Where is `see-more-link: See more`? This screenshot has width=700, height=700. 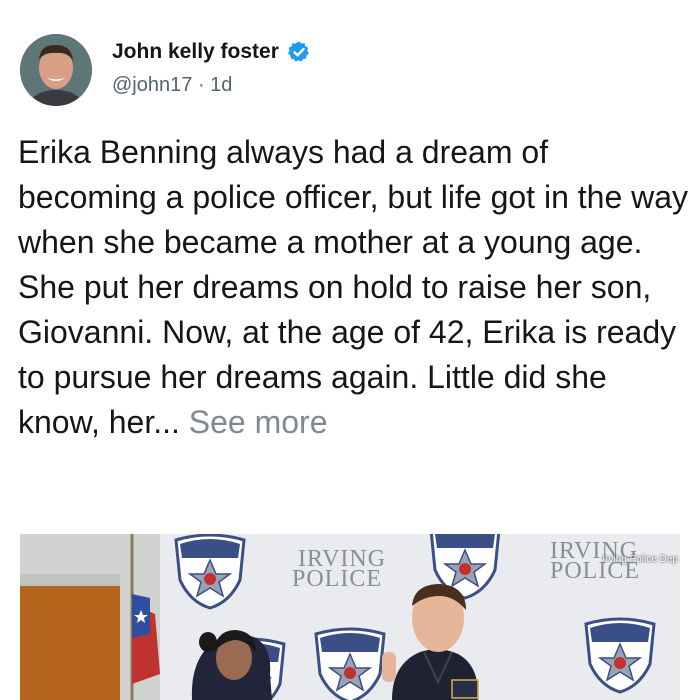 see-more-link: See more is located at coordinates (258, 422).